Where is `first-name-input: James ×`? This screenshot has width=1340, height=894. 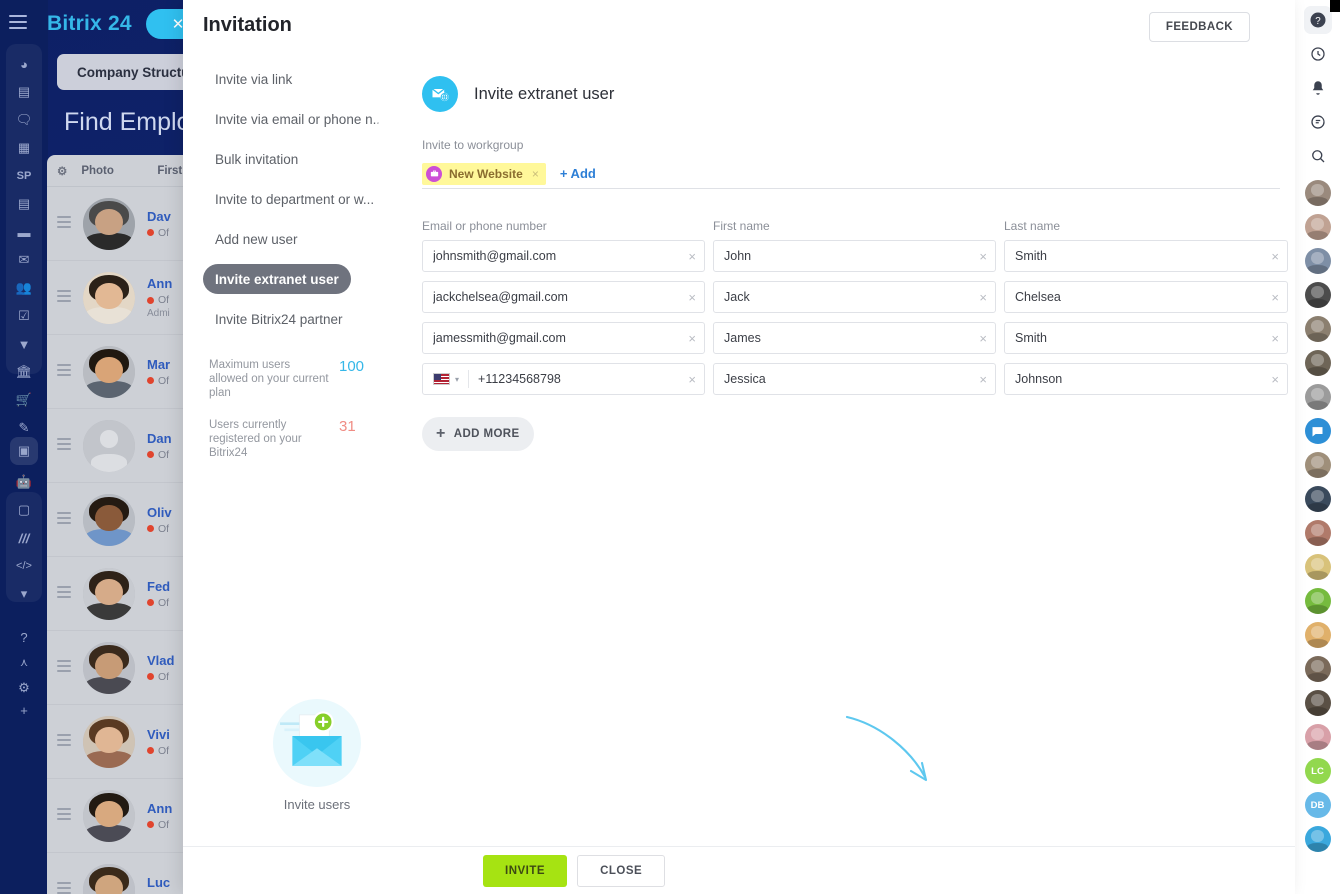 first-name-input: James × is located at coordinates (854, 338).